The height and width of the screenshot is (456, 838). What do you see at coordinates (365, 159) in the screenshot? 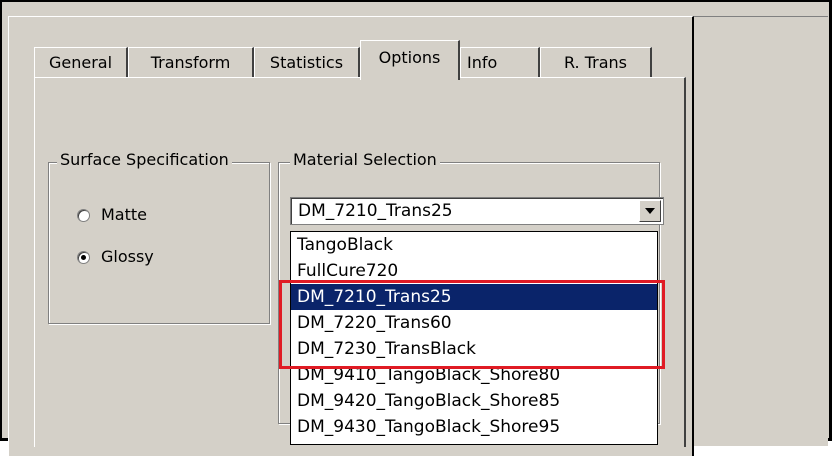
I see `material-selection-legend: Material Selection` at bounding box center [365, 159].